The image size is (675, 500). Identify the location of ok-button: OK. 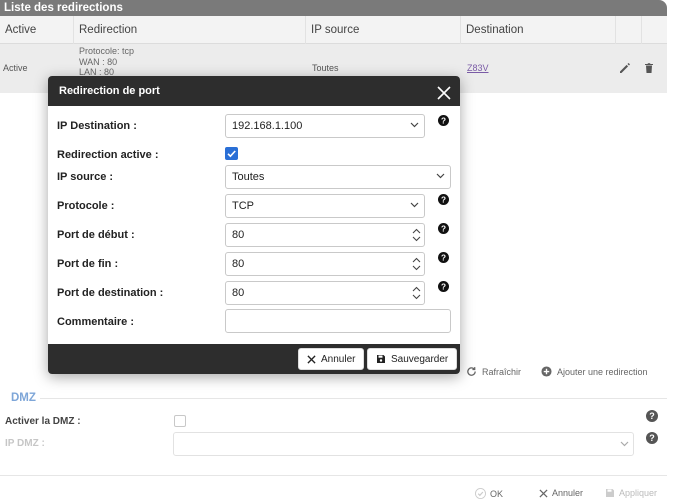
(489, 493).